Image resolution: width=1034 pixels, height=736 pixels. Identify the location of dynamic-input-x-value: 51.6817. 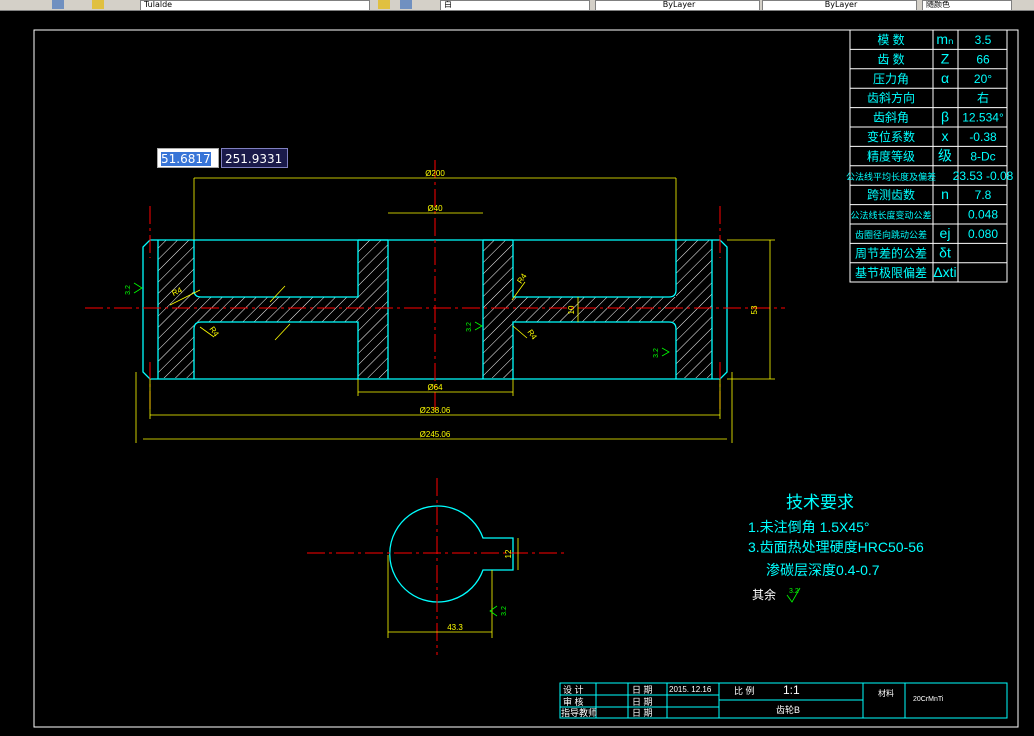
(186, 159).